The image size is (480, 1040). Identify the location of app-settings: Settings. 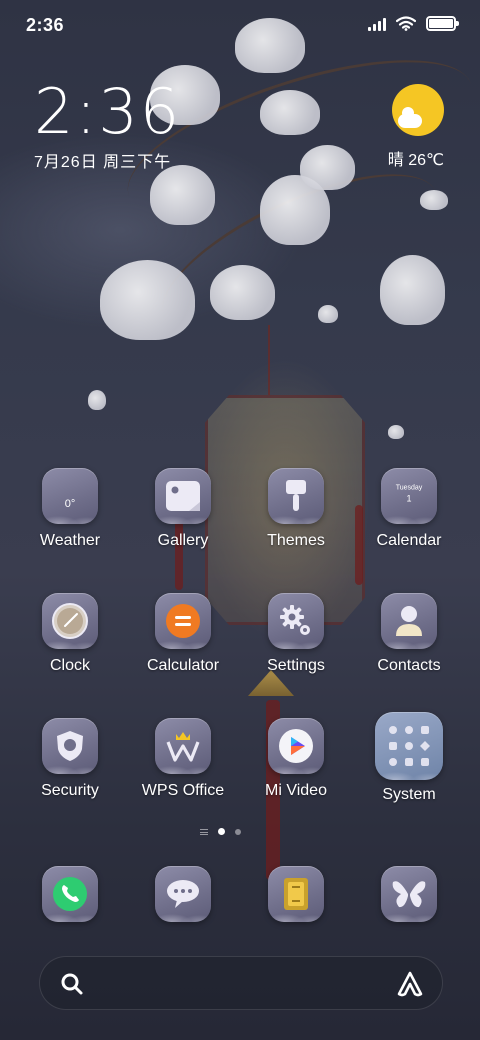
(296, 634).